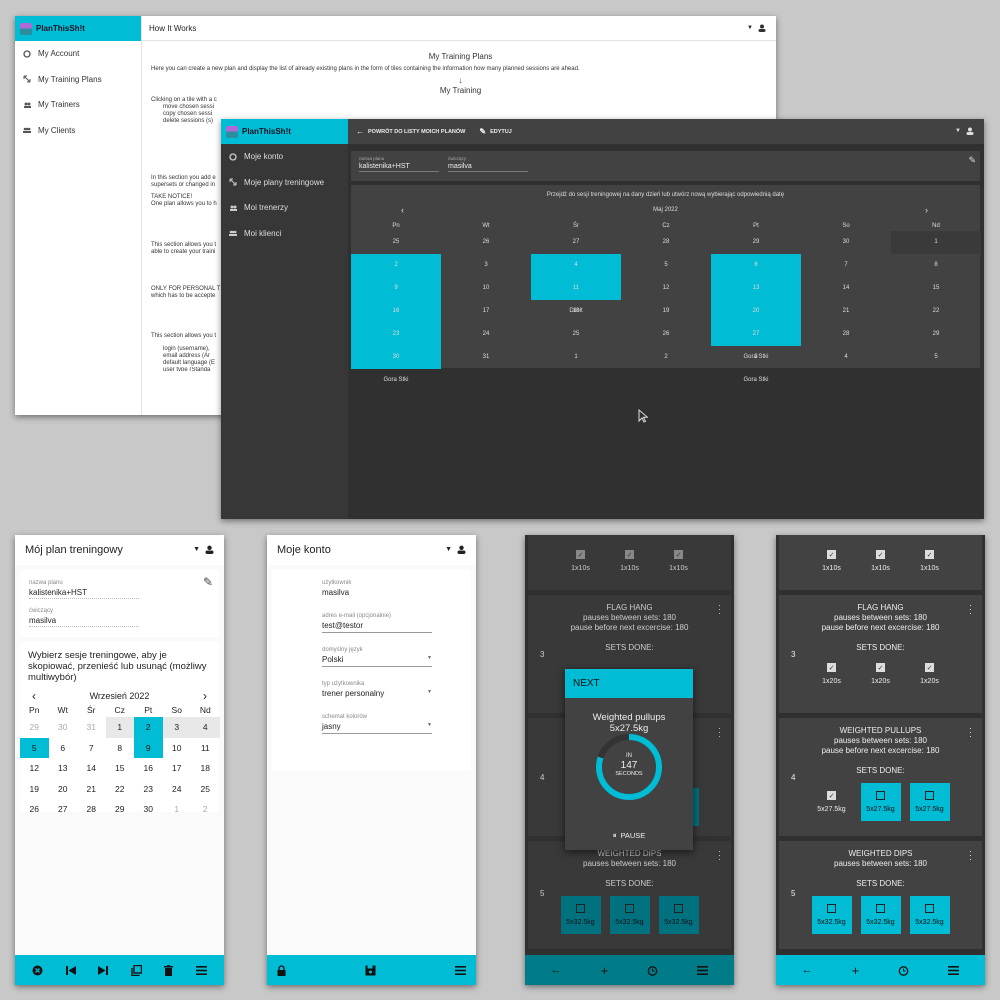 The height and width of the screenshot is (1000, 1000). I want to click on calendar-day: 11 Dilolt, so click(576, 295).